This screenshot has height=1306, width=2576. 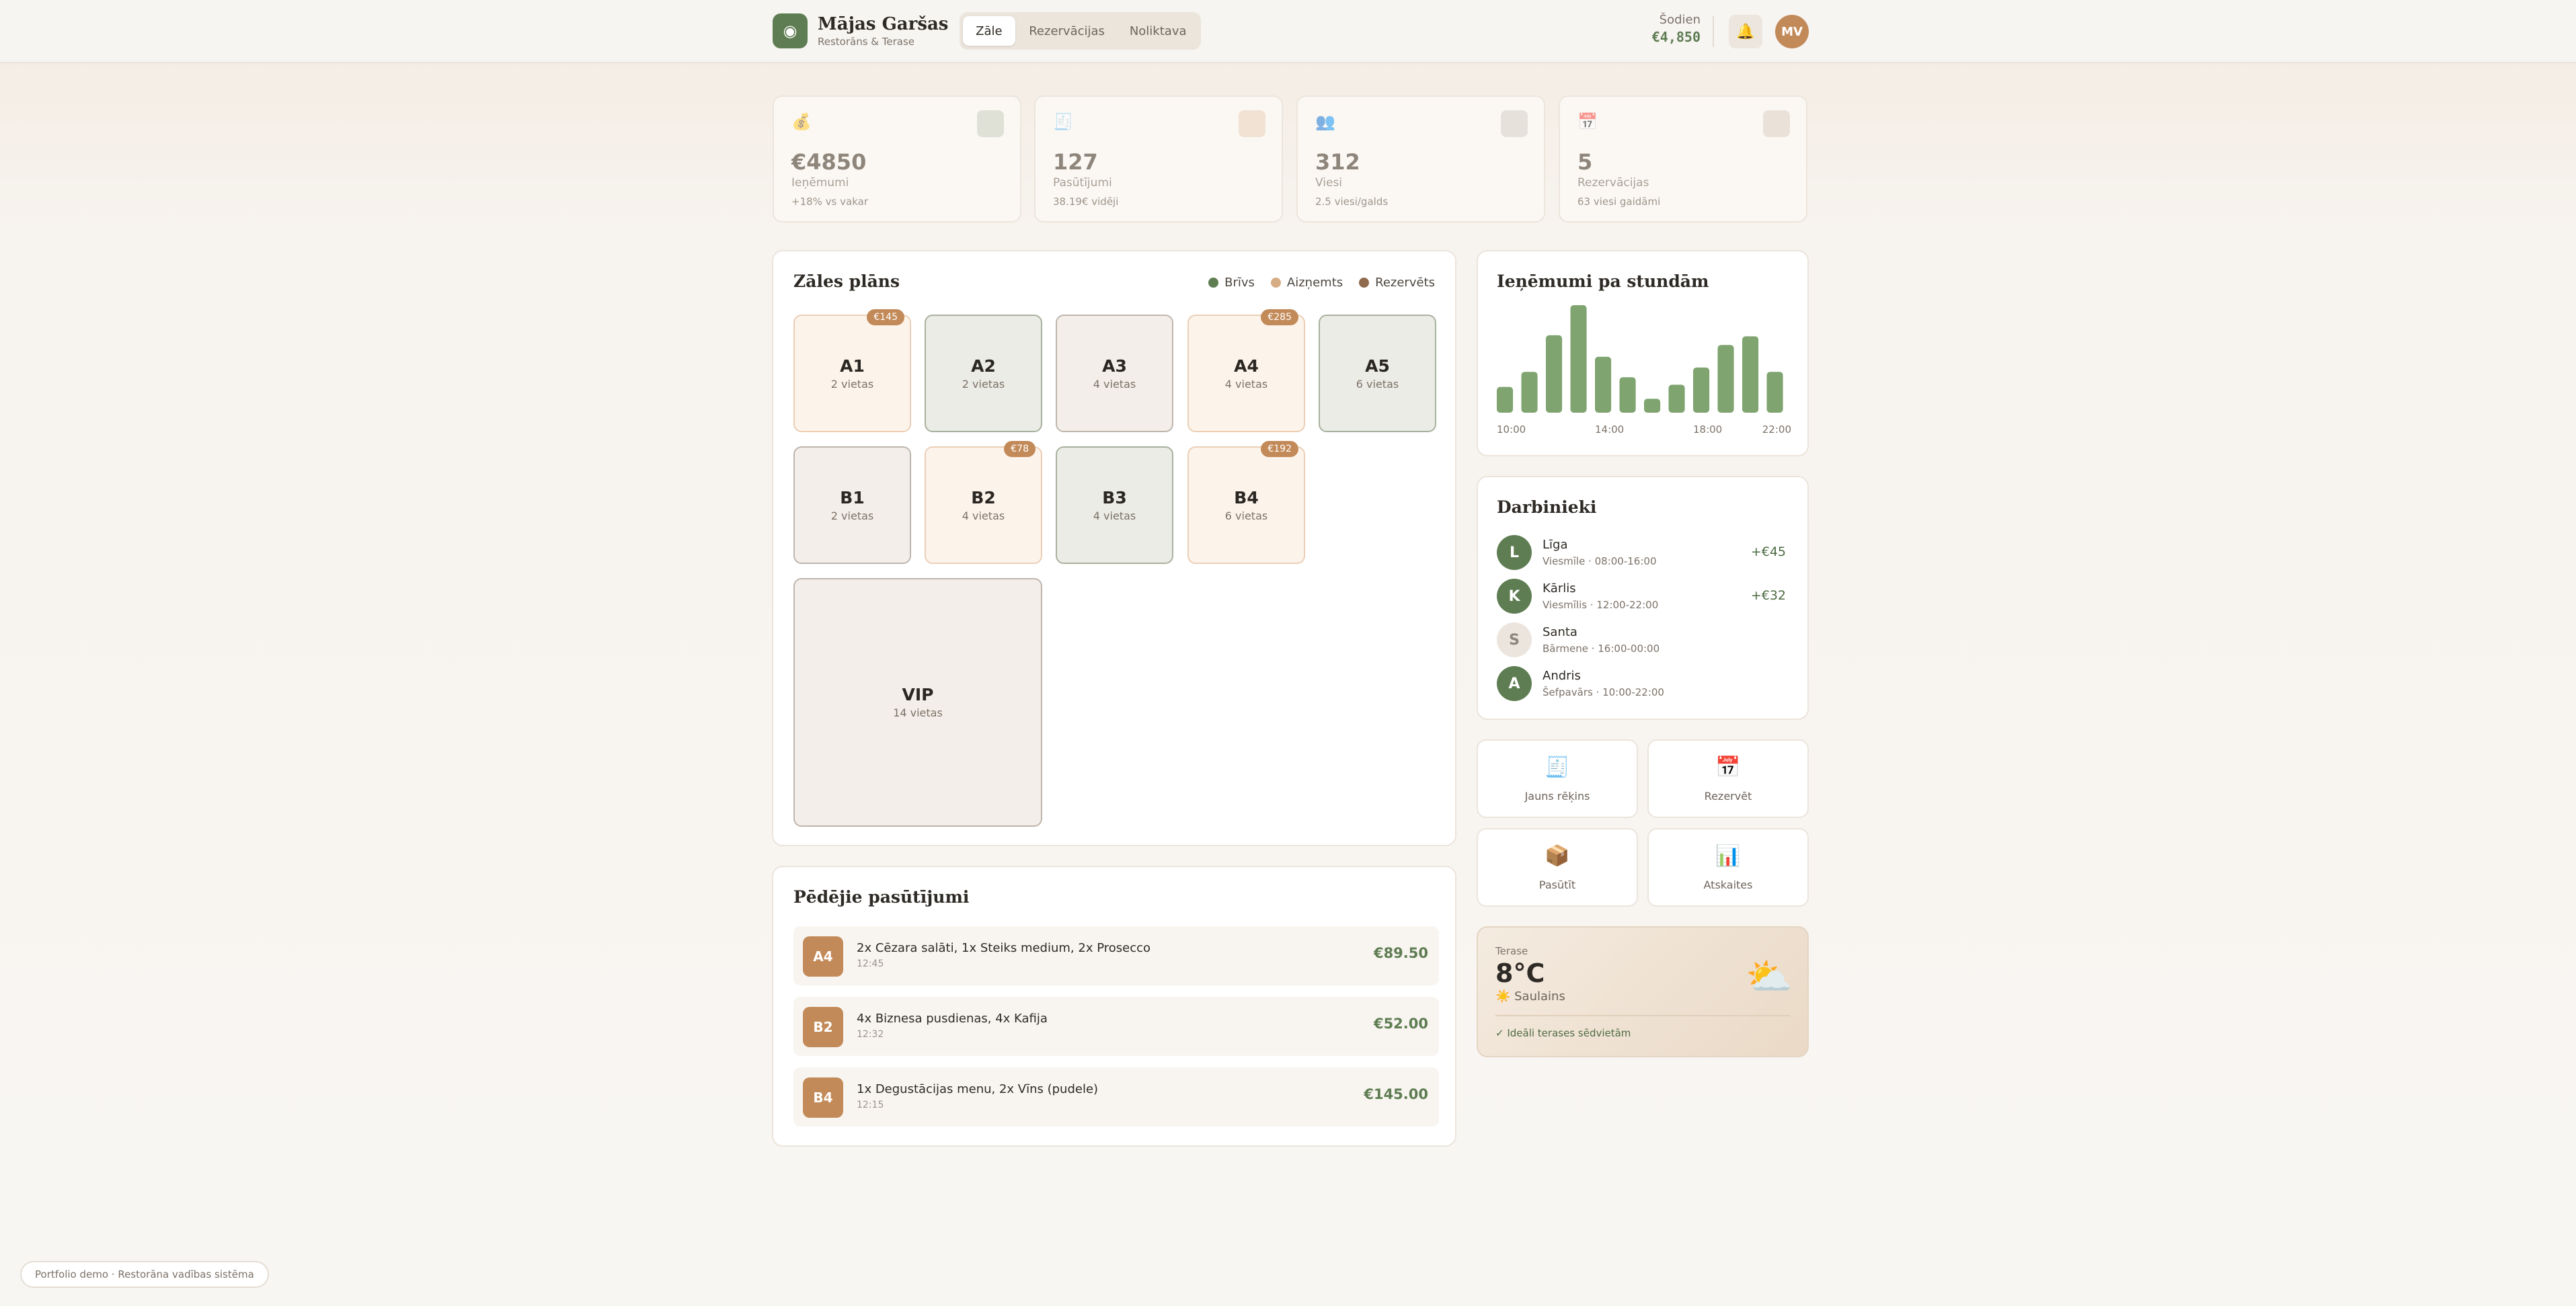 I want to click on chart-bar-11:00, so click(x=1529, y=392).